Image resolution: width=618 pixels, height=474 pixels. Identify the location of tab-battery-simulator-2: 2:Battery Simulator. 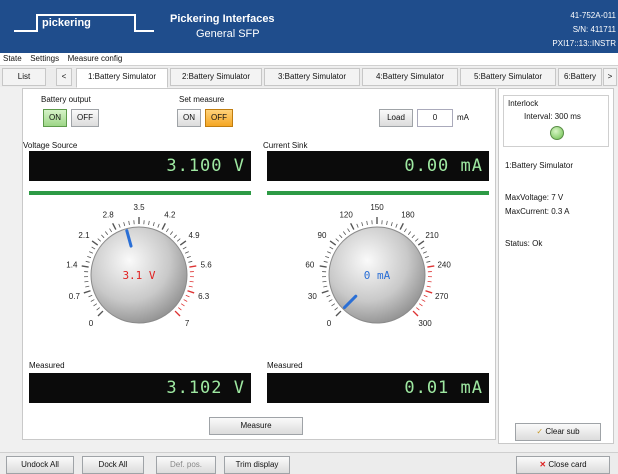
(216, 77).